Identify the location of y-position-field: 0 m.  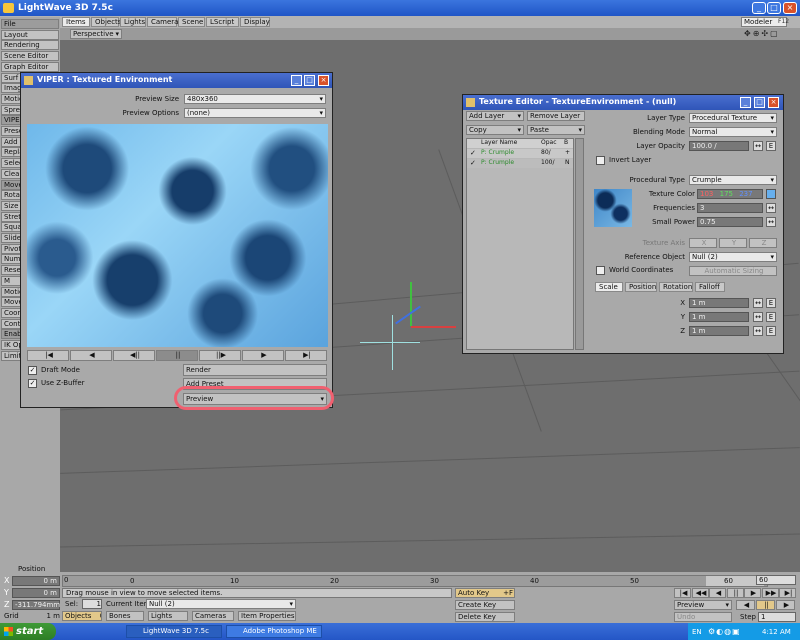
(36, 593).